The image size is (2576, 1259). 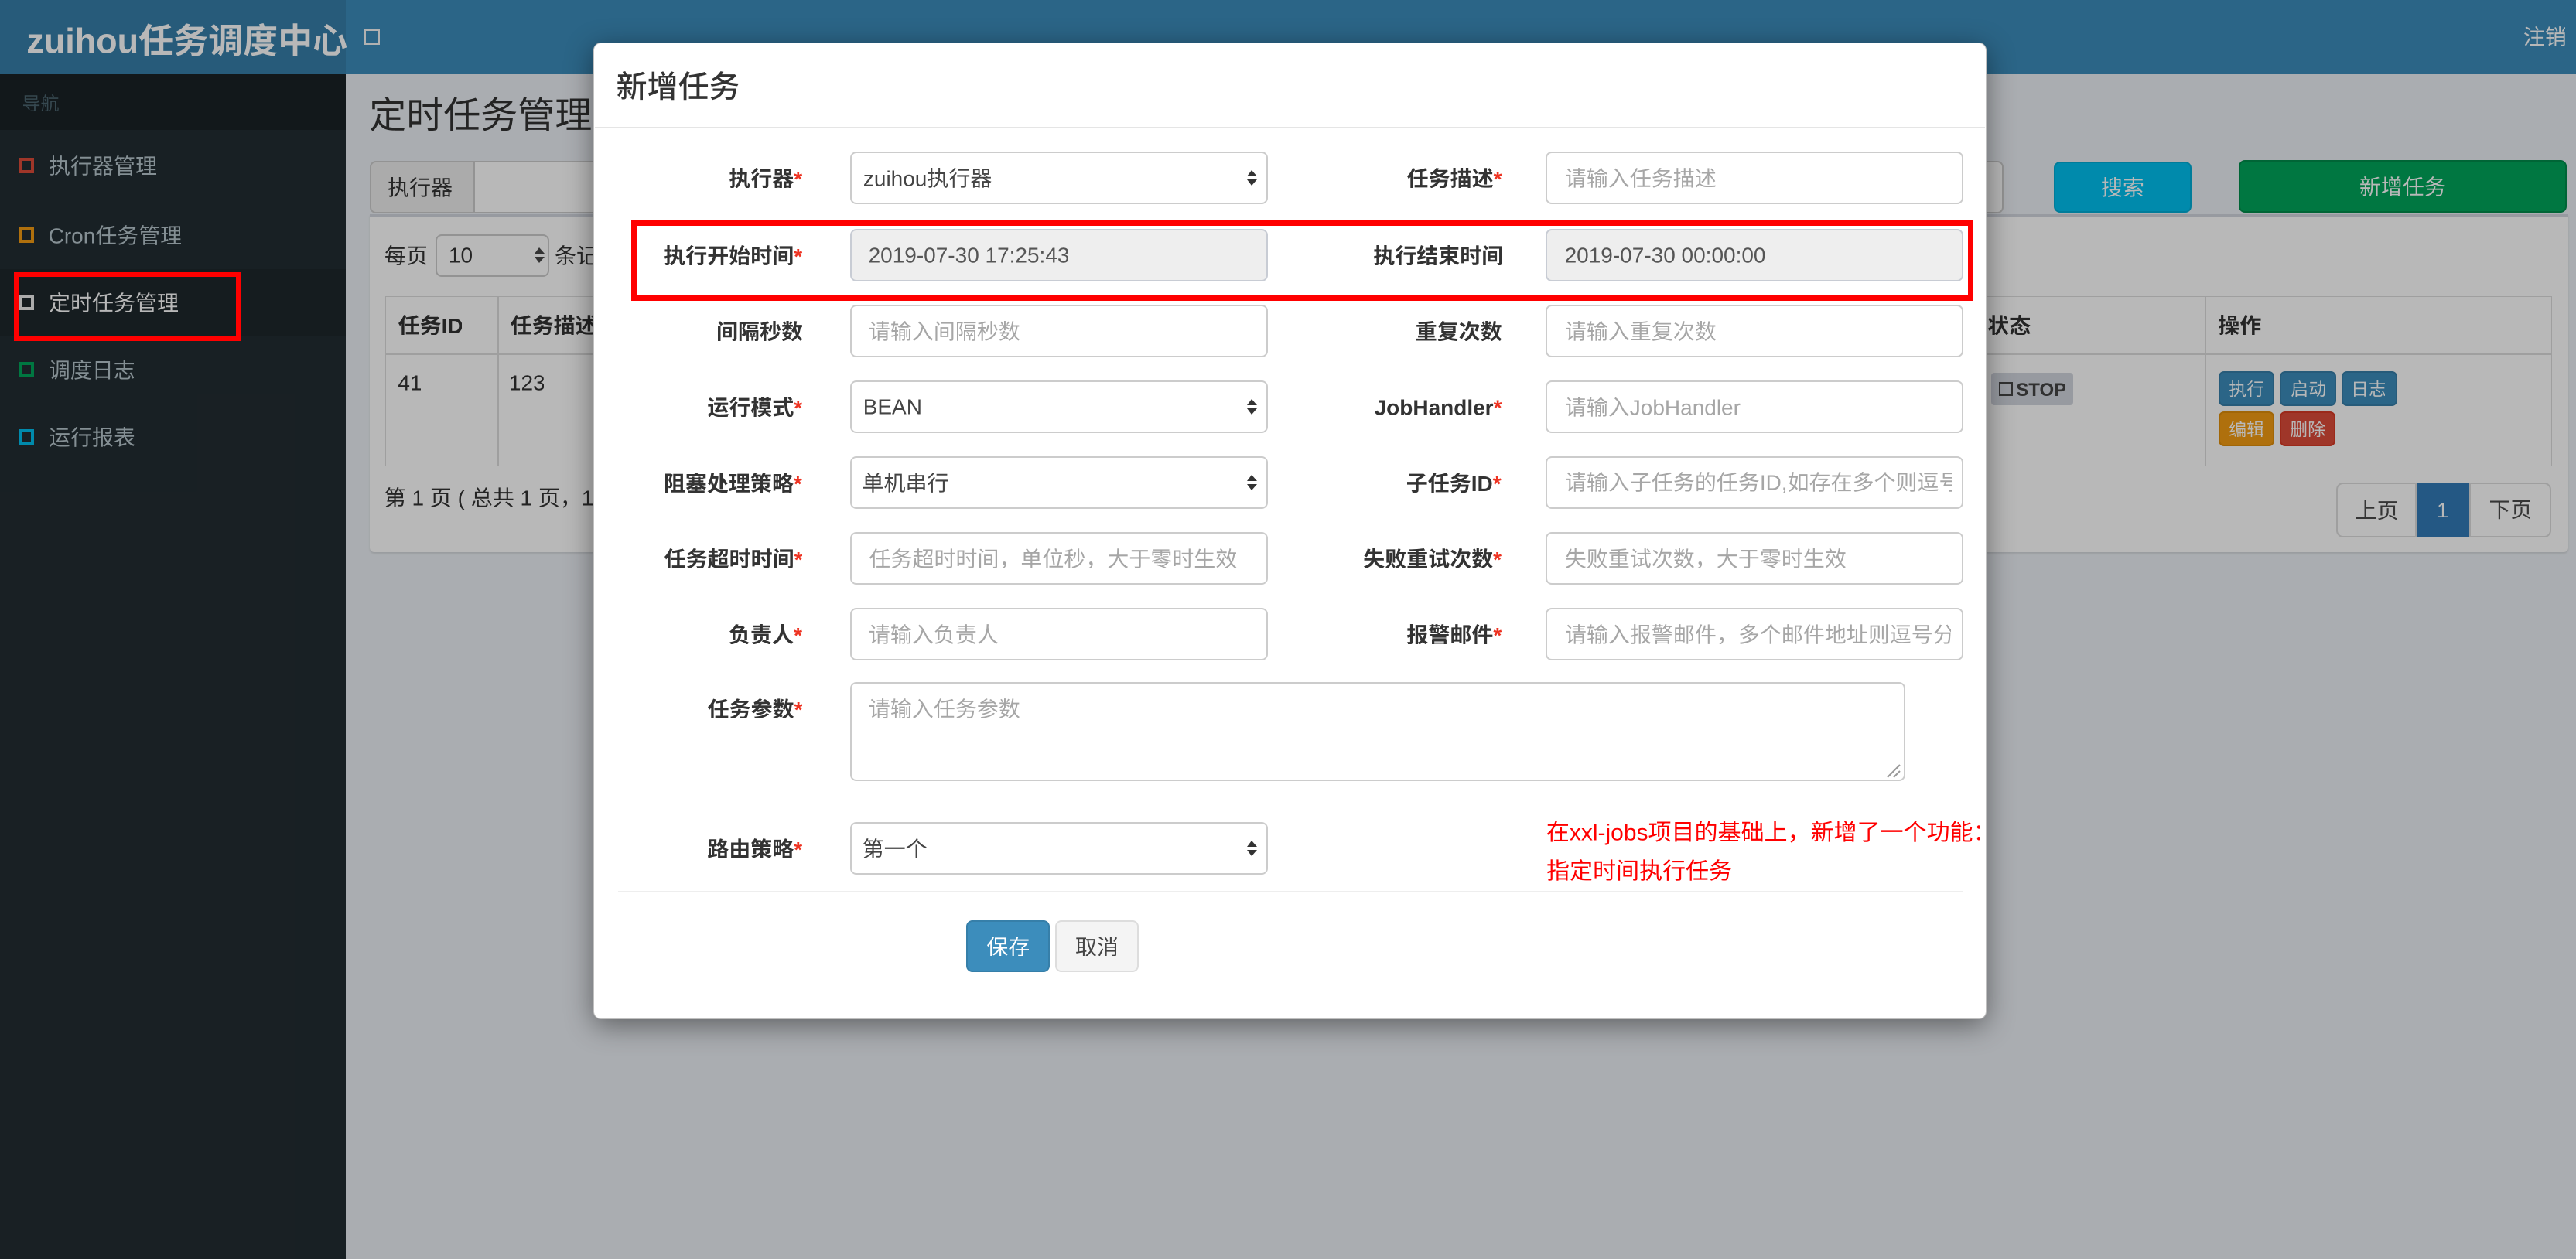 I want to click on svg-text: xxl-jobs, so click(x=1609, y=833).